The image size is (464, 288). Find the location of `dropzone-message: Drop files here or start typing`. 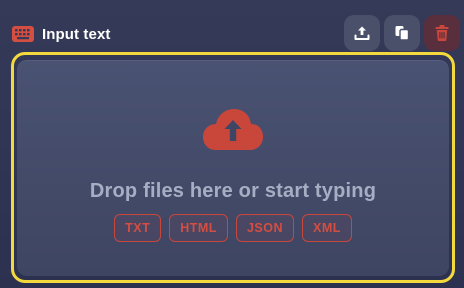

dropzone-message: Drop files here or start typing is located at coordinates (233, 191).